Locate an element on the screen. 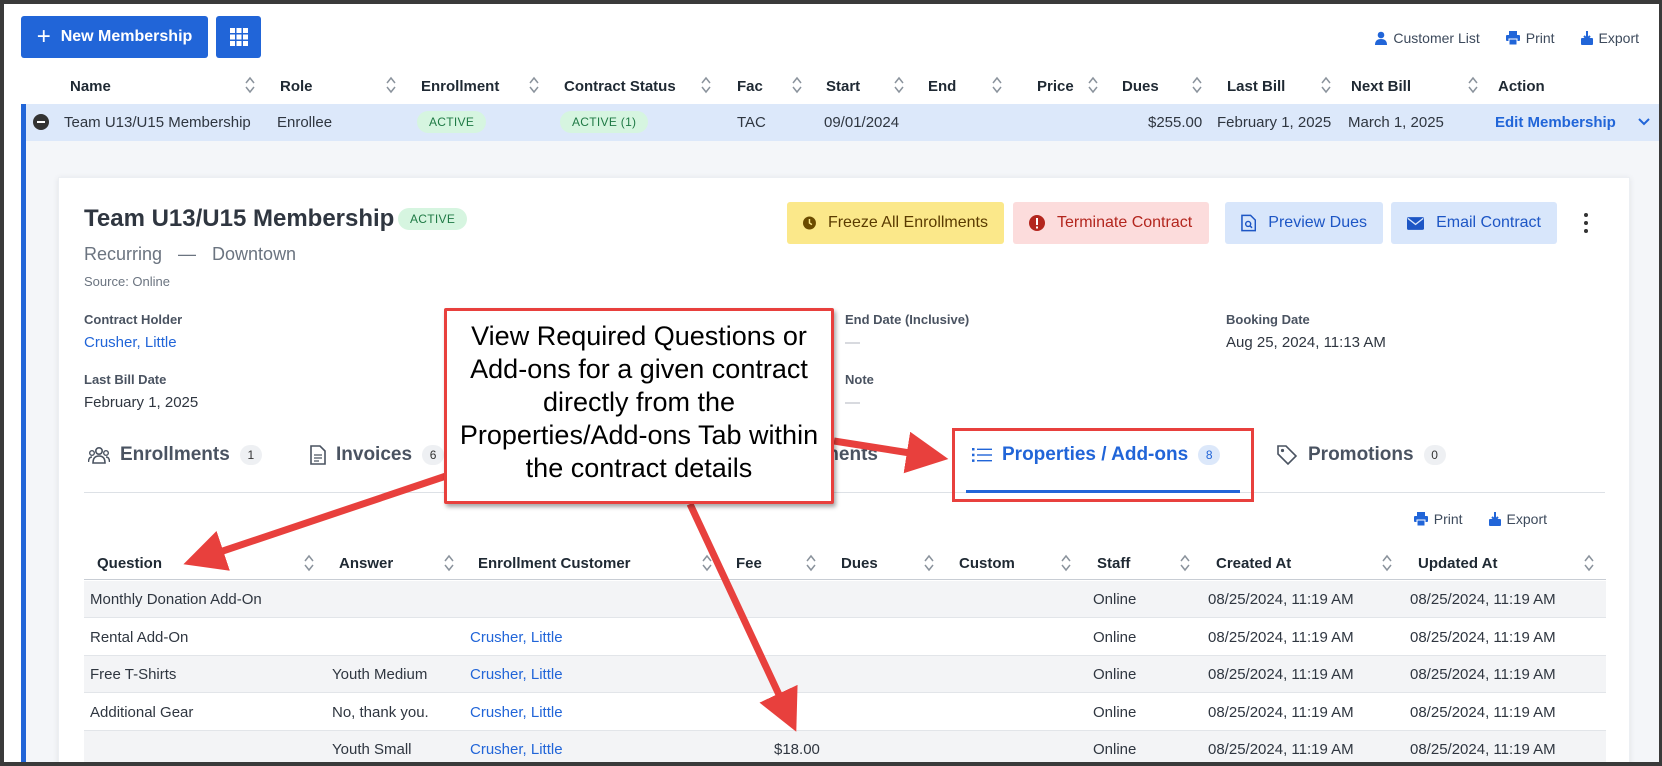  freeze-enrollments-button: Freeze All Enrollments is located at coordinates (895, 223).